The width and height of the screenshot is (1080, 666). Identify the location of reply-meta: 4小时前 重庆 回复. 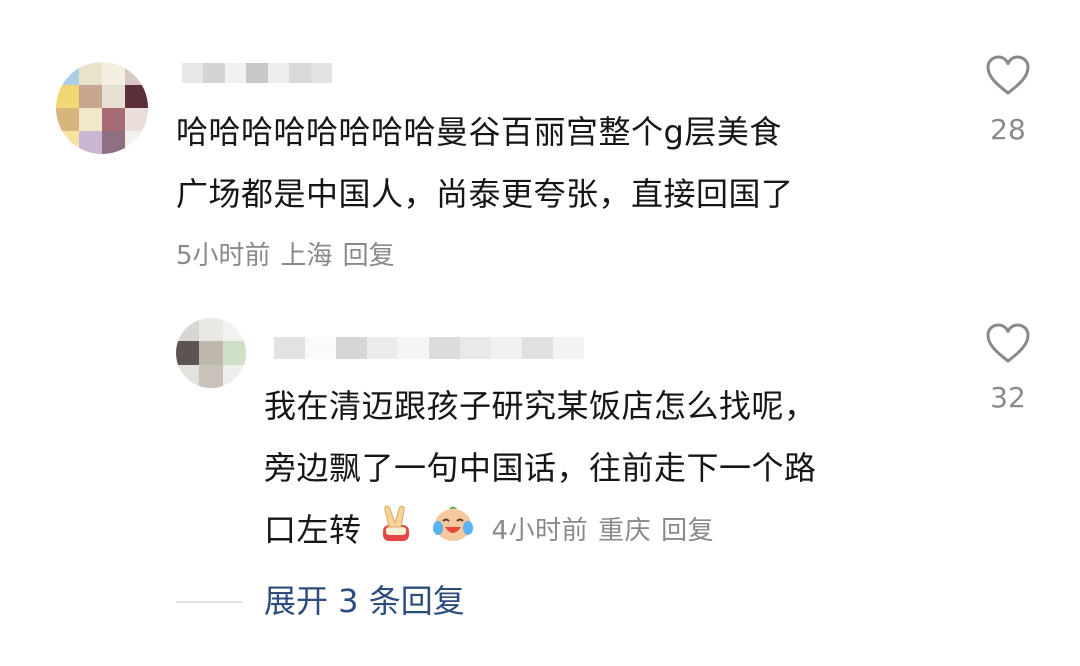
(608, 531).